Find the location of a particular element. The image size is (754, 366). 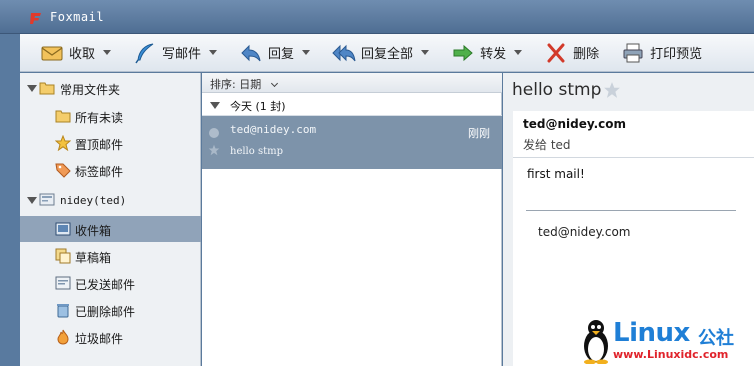

forward-label: 转发 is located at coordinates (493, 54).